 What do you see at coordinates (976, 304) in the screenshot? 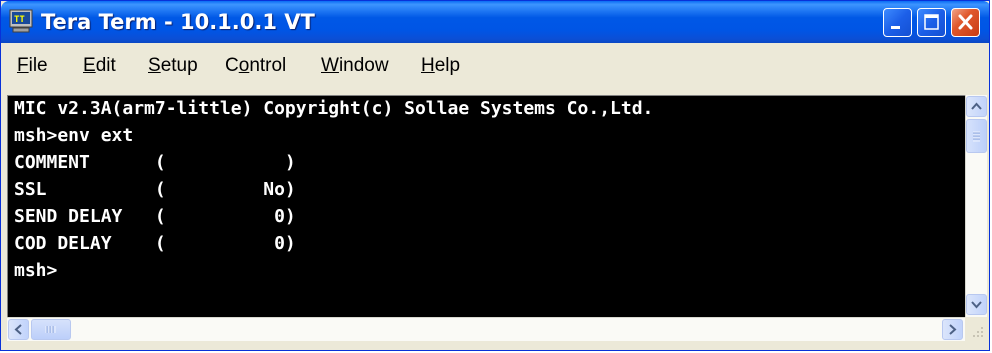
I see `scroll-down-button` at bounding box center [976, 304].